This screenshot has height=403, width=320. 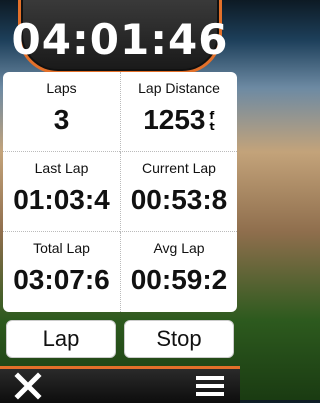 I want to click on field-total-lap: Total Lap 03:07:6, so click(x=61, y=272).